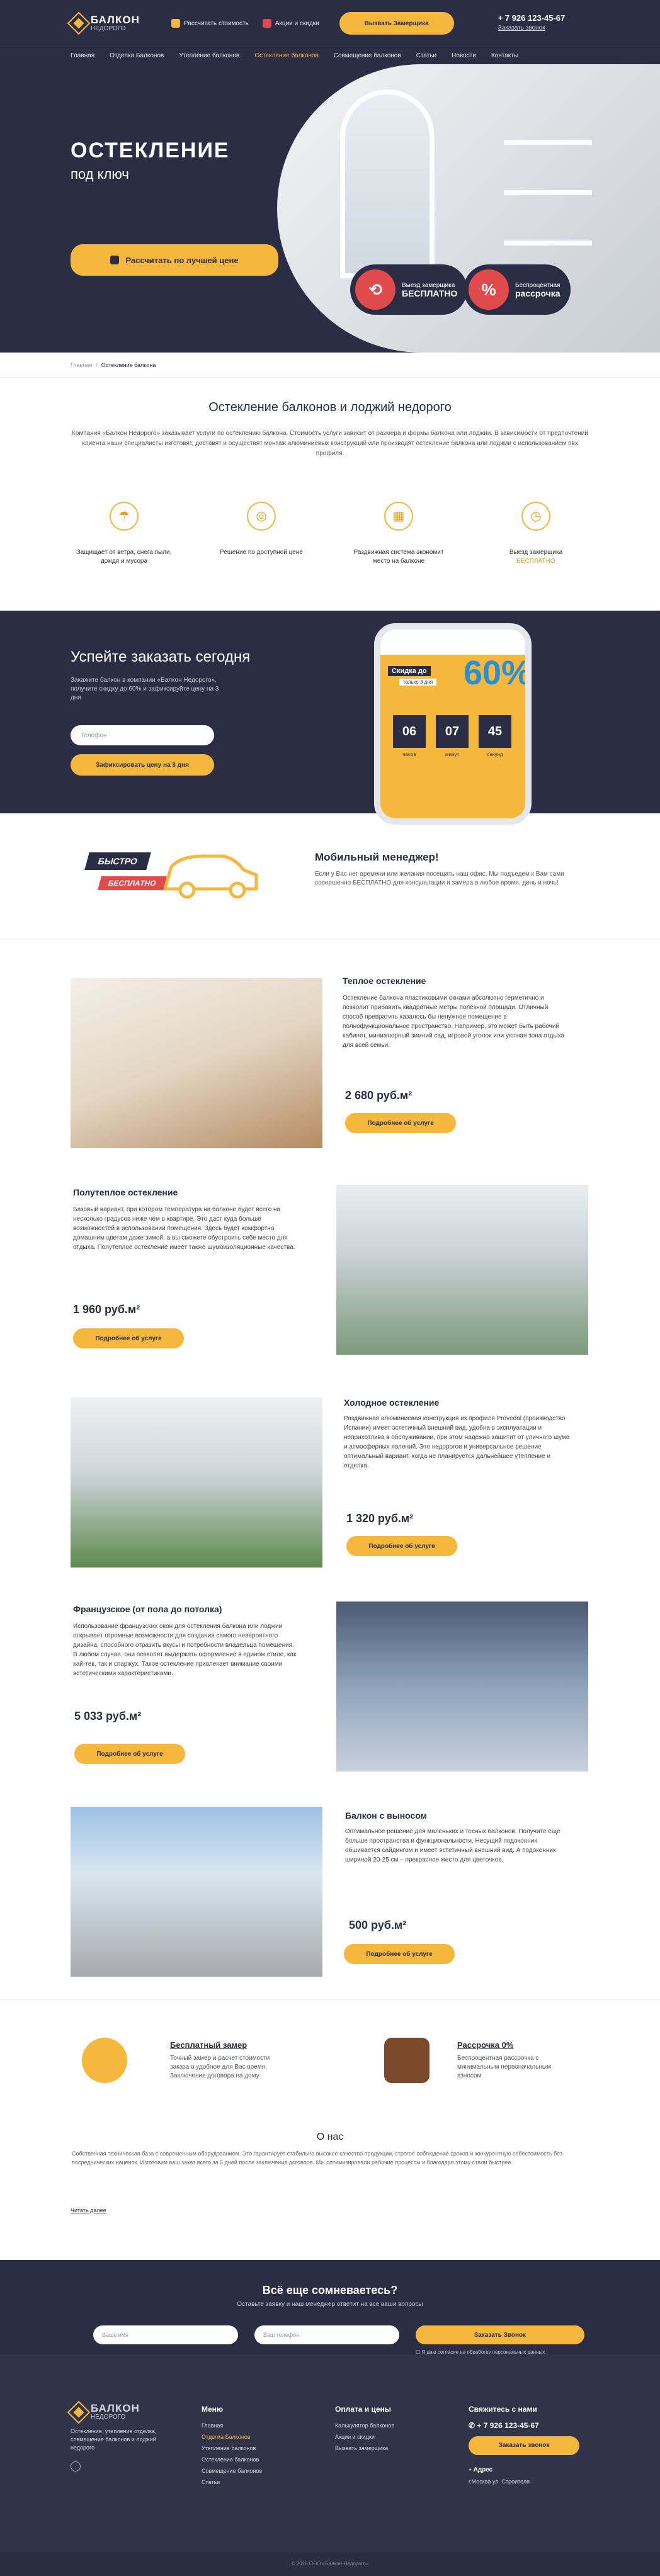  I want to click on footer-phone: + 7 926 123-45-67, so click(507, 2425).